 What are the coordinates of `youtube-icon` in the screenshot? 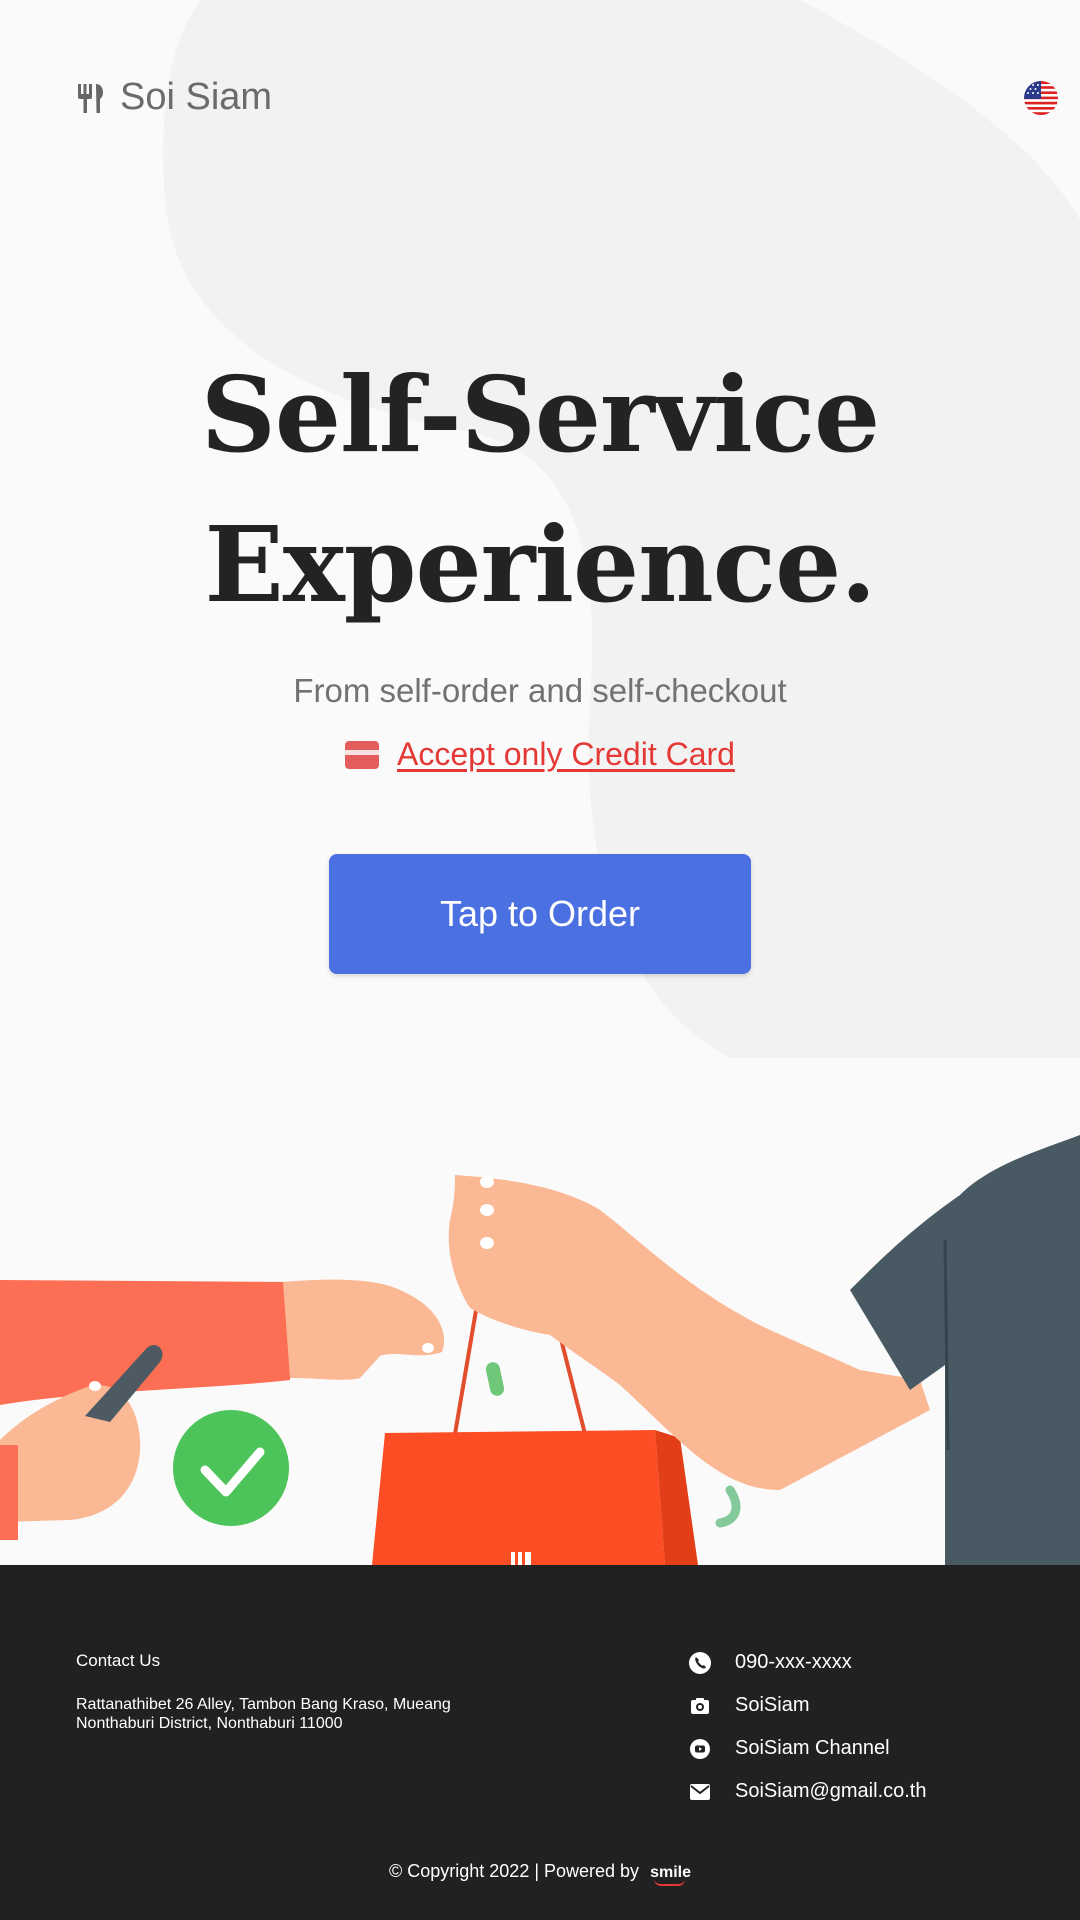 It's located at (700, 1749).